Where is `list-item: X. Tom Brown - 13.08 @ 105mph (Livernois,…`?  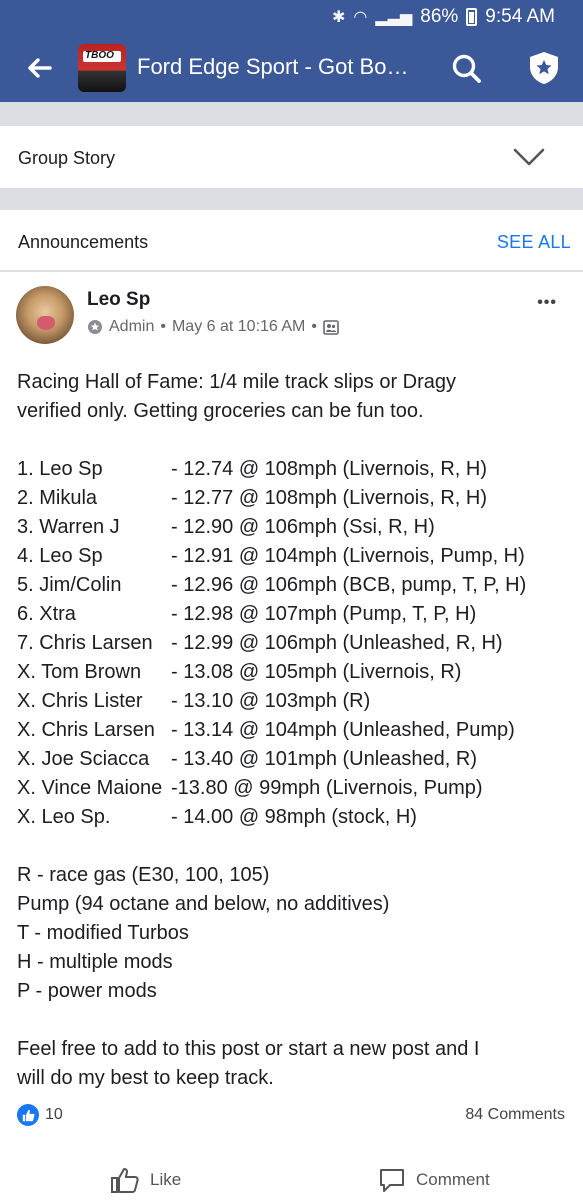
list-item: X. Tom Brown - 13.08 @ 105mph (Livernois,… is located at coordinates (297, 672).